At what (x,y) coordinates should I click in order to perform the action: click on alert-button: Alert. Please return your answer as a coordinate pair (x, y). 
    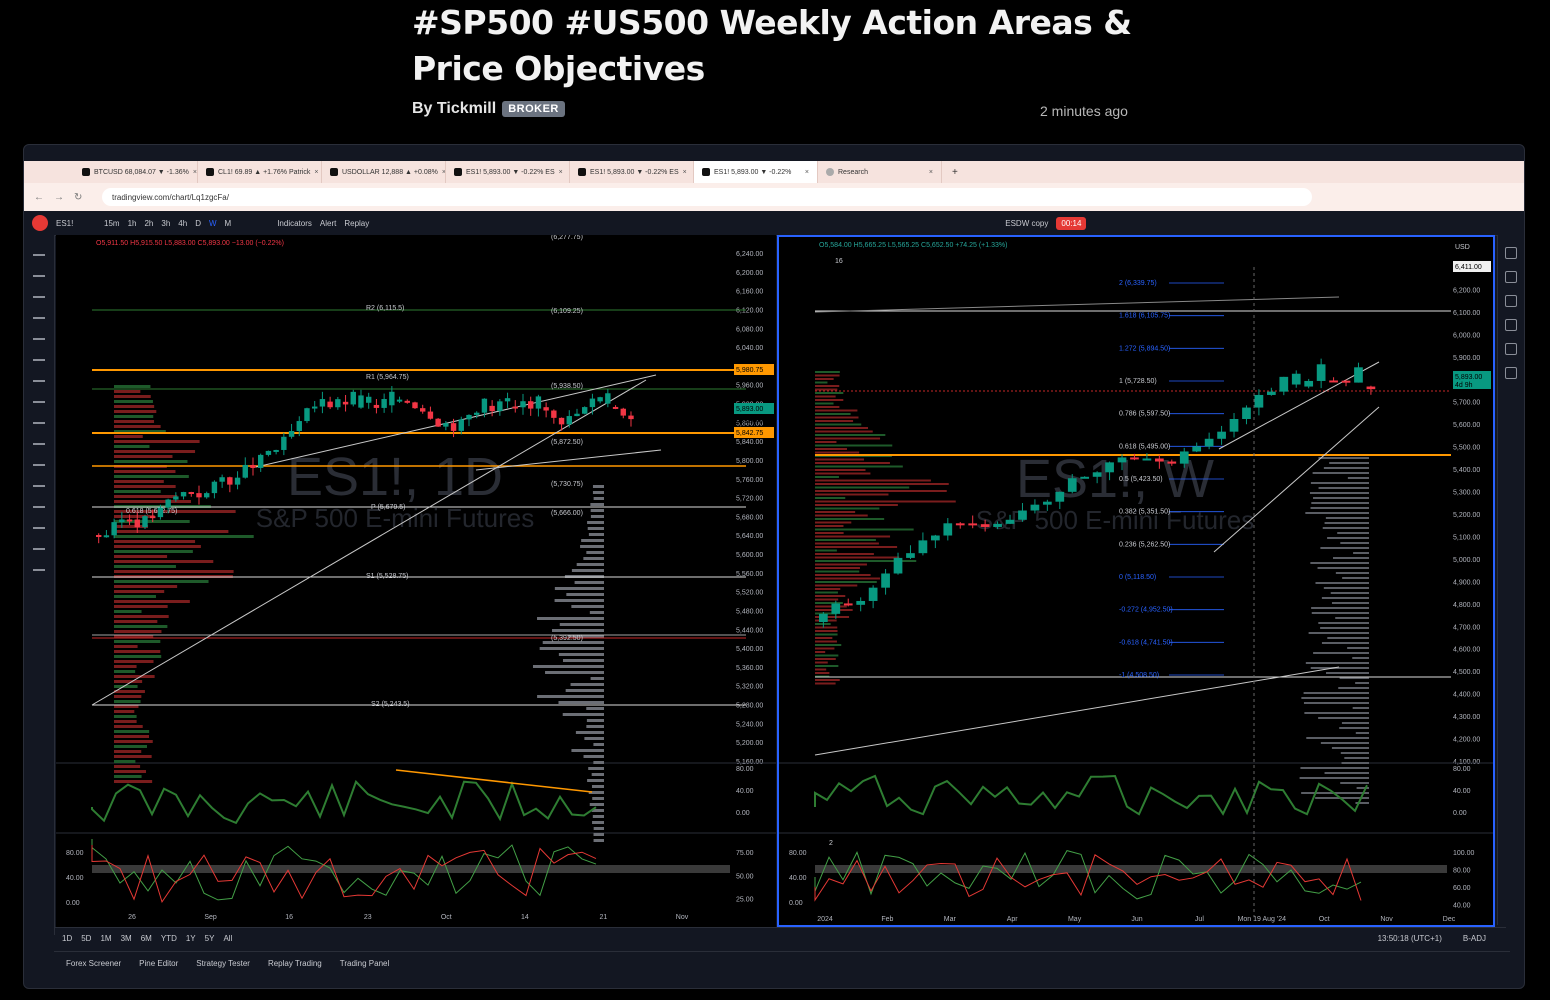
    Looking at the image, I should click on (328, 223).